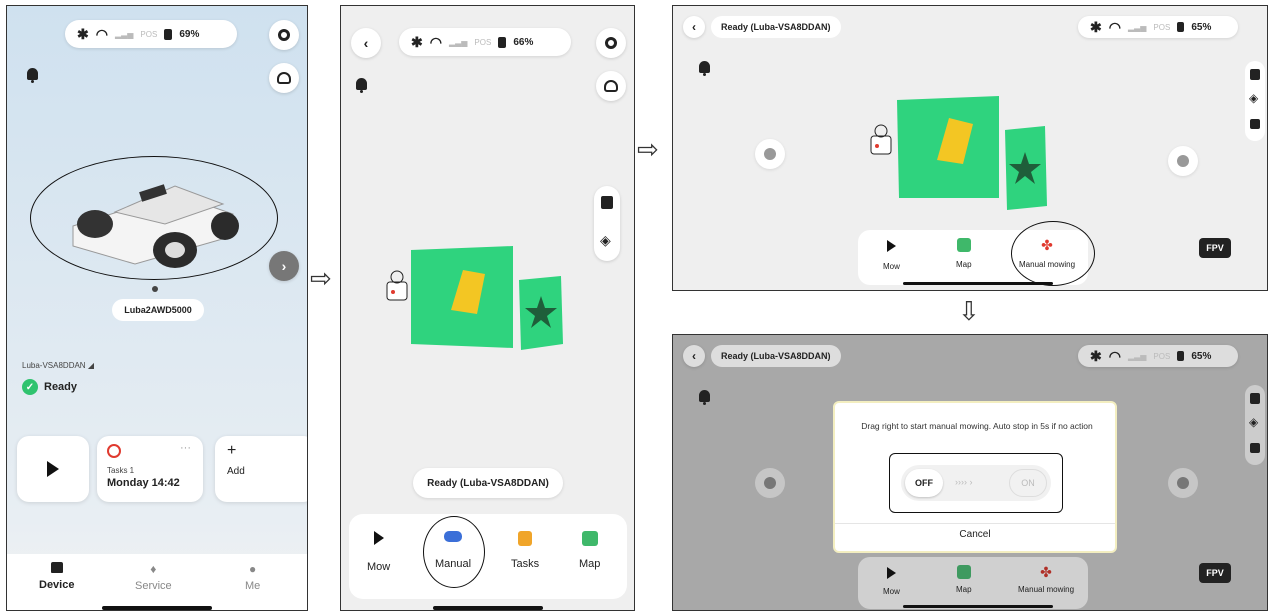 This screenshot has height=611, width=1268. What do you see at coordinates (121, 470) in the screenshot?
I see `tasks-count: Tasks 1` at bounding box center [121, 470].